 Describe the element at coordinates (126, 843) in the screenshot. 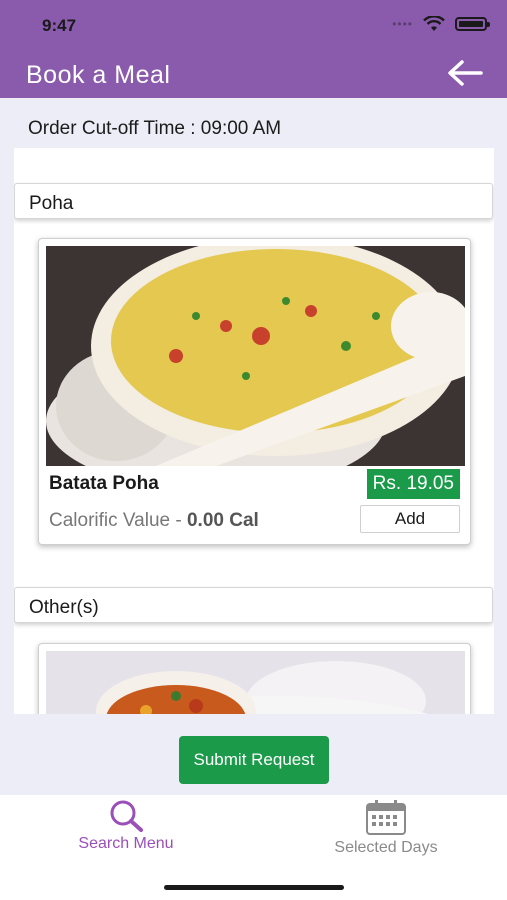

I see `tab-label: Search Menu` at that location.